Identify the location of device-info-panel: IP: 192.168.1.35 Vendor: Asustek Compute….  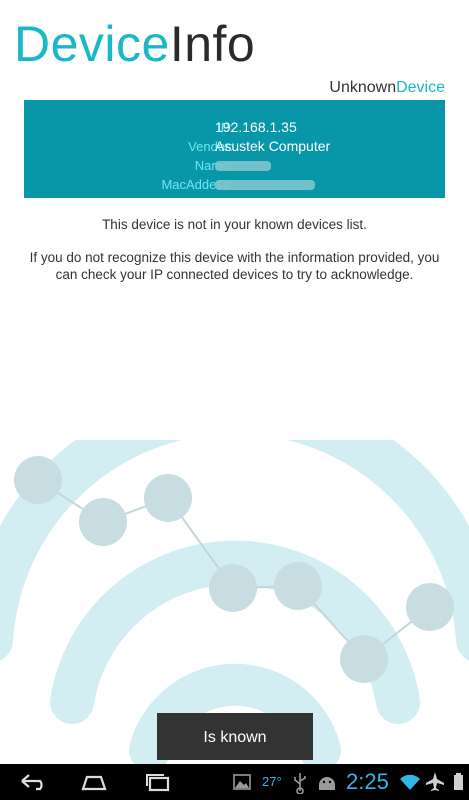
(234, 149).